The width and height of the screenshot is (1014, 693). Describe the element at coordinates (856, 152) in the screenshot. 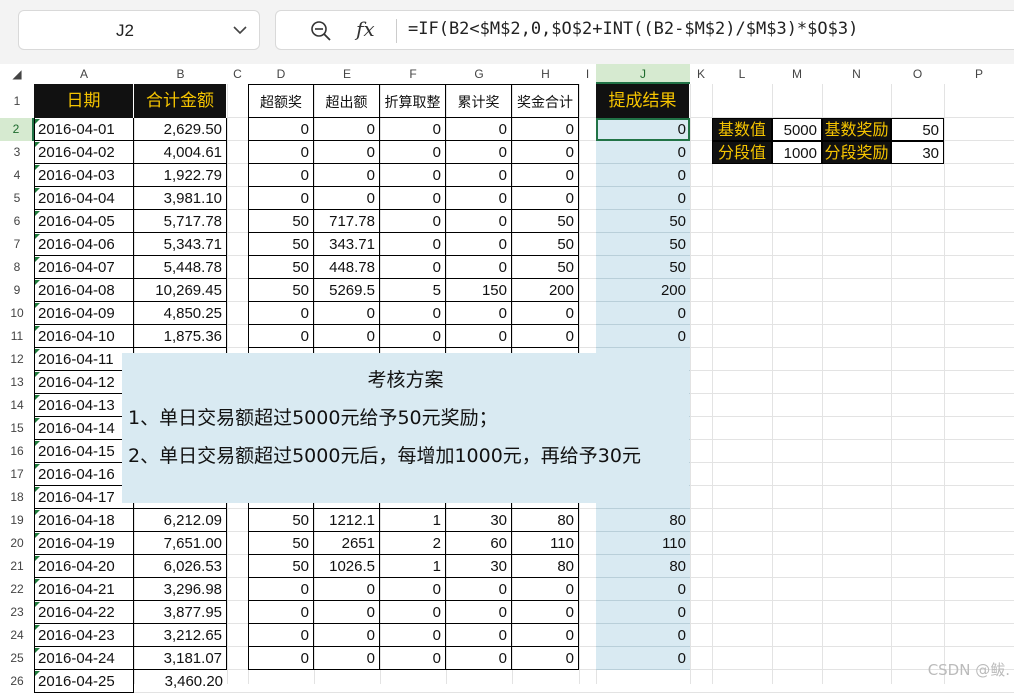

I see `param-step-reward-label: 分段奖励` at that location.